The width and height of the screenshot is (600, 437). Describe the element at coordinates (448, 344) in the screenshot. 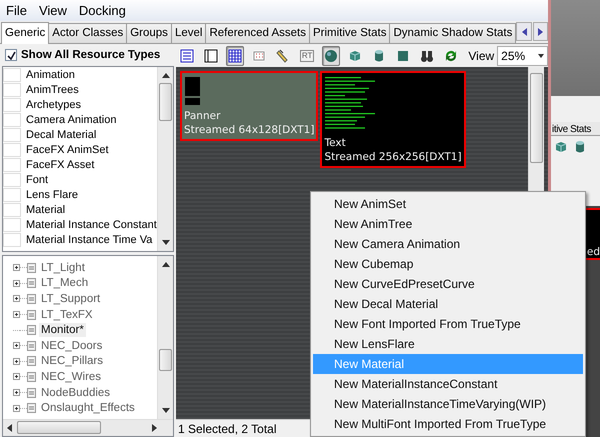

I see `menu-item: New LensFlare` at that location.